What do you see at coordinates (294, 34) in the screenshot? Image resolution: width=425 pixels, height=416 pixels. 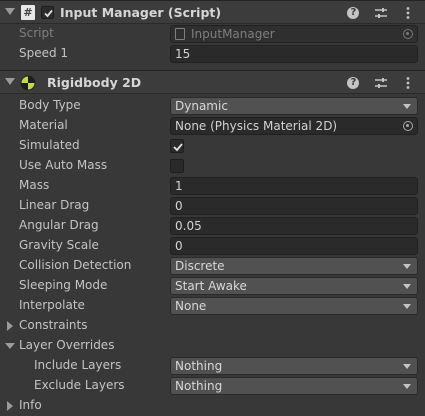 I see `script-field: InputManager` at bounding box center [294, 34].